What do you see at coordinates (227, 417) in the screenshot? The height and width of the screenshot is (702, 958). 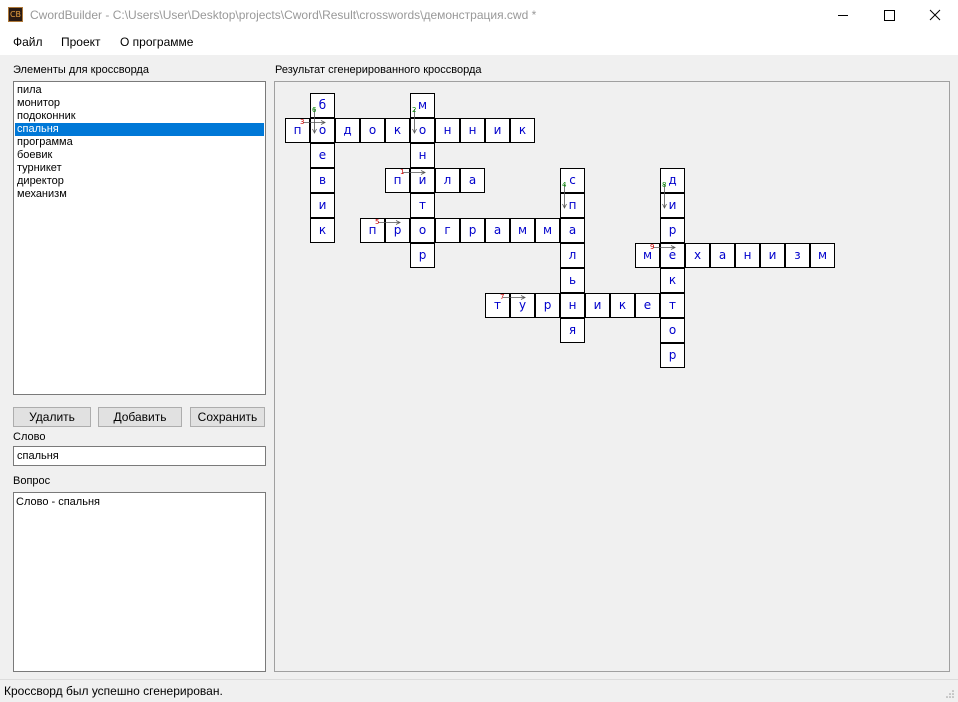 I see `save-button: Сохранить` at bounding box center [227, 417].